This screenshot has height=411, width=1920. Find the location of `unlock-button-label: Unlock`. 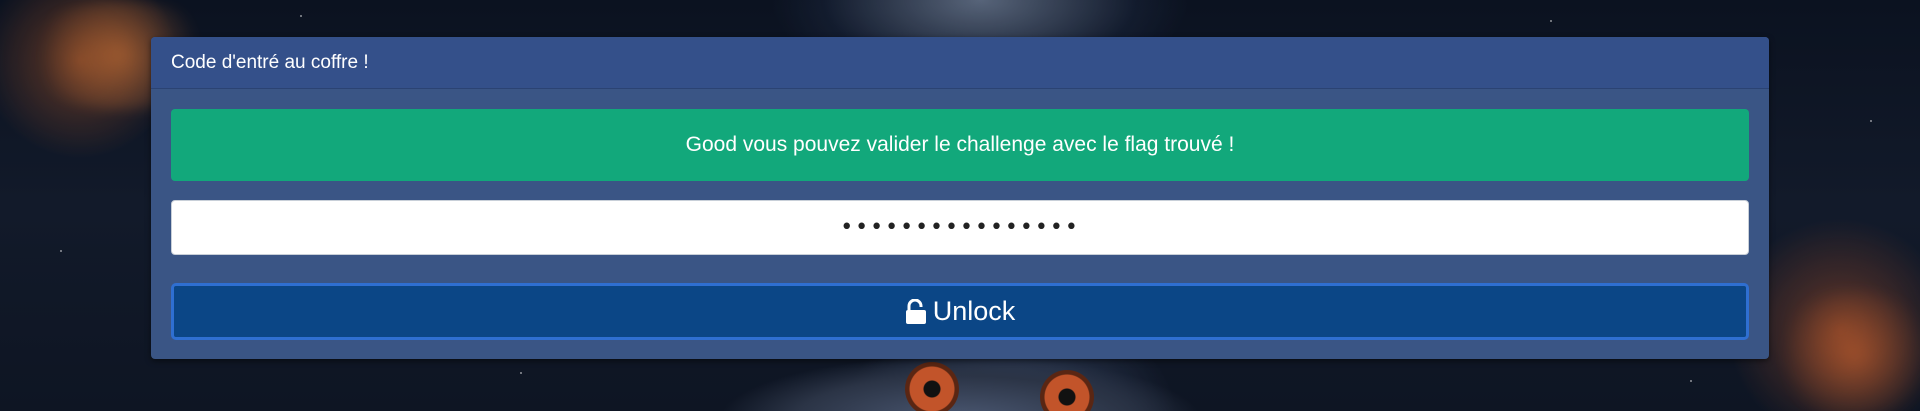

unlock-button-label: Unlock is located at coordinates (974, 311).